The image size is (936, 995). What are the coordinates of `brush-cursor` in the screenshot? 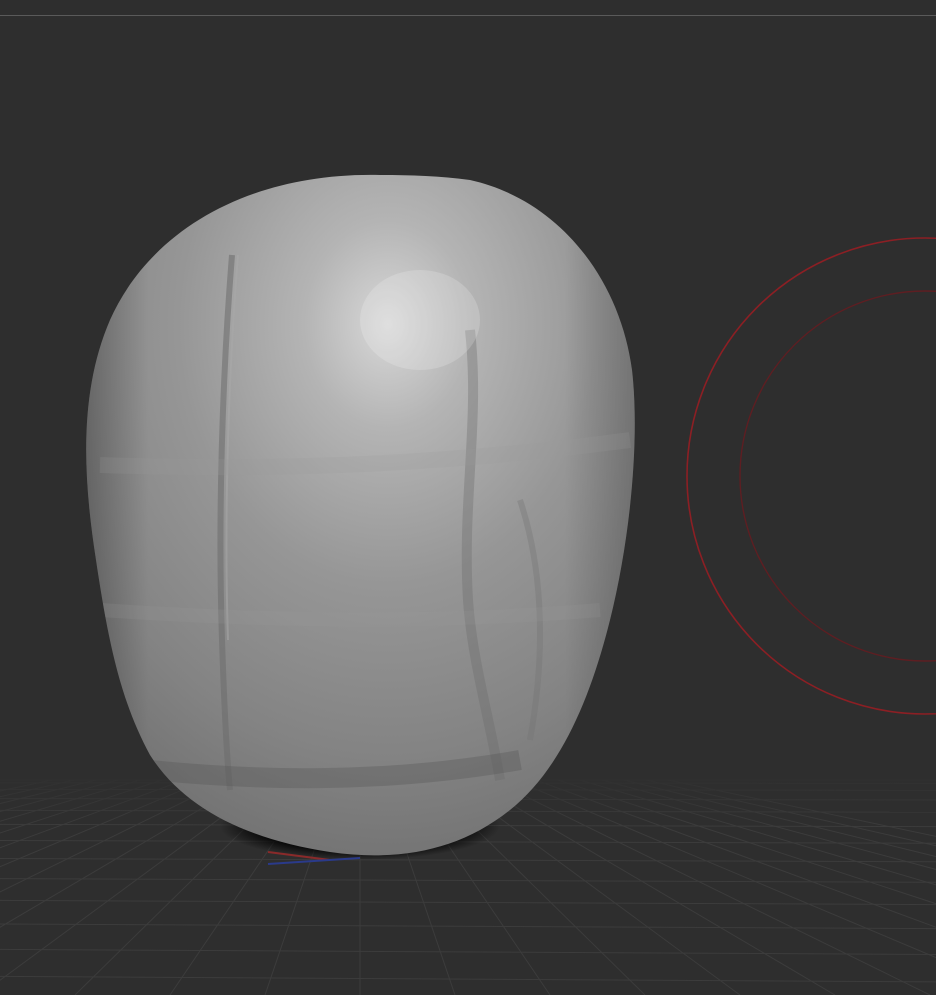 It's located at (811, 476).